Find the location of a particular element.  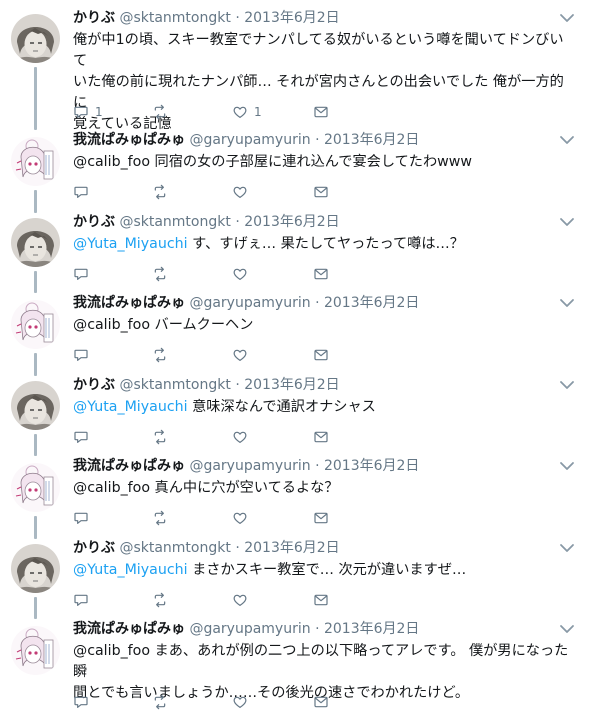

tweet-text-line: @calib_foo 同宿の女の子部屋に連れ込んで宴会してたわwww is located at coordinates (323, 162).